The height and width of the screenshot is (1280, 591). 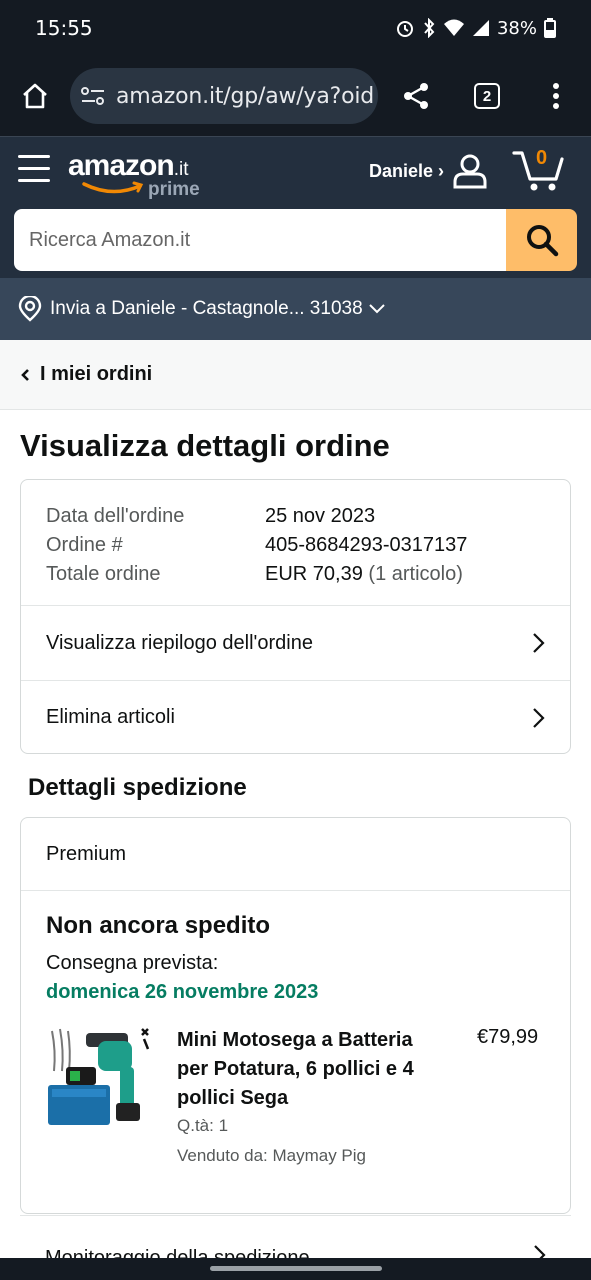 I want to click on chevron-left-icon, so click(x=25, y=374).